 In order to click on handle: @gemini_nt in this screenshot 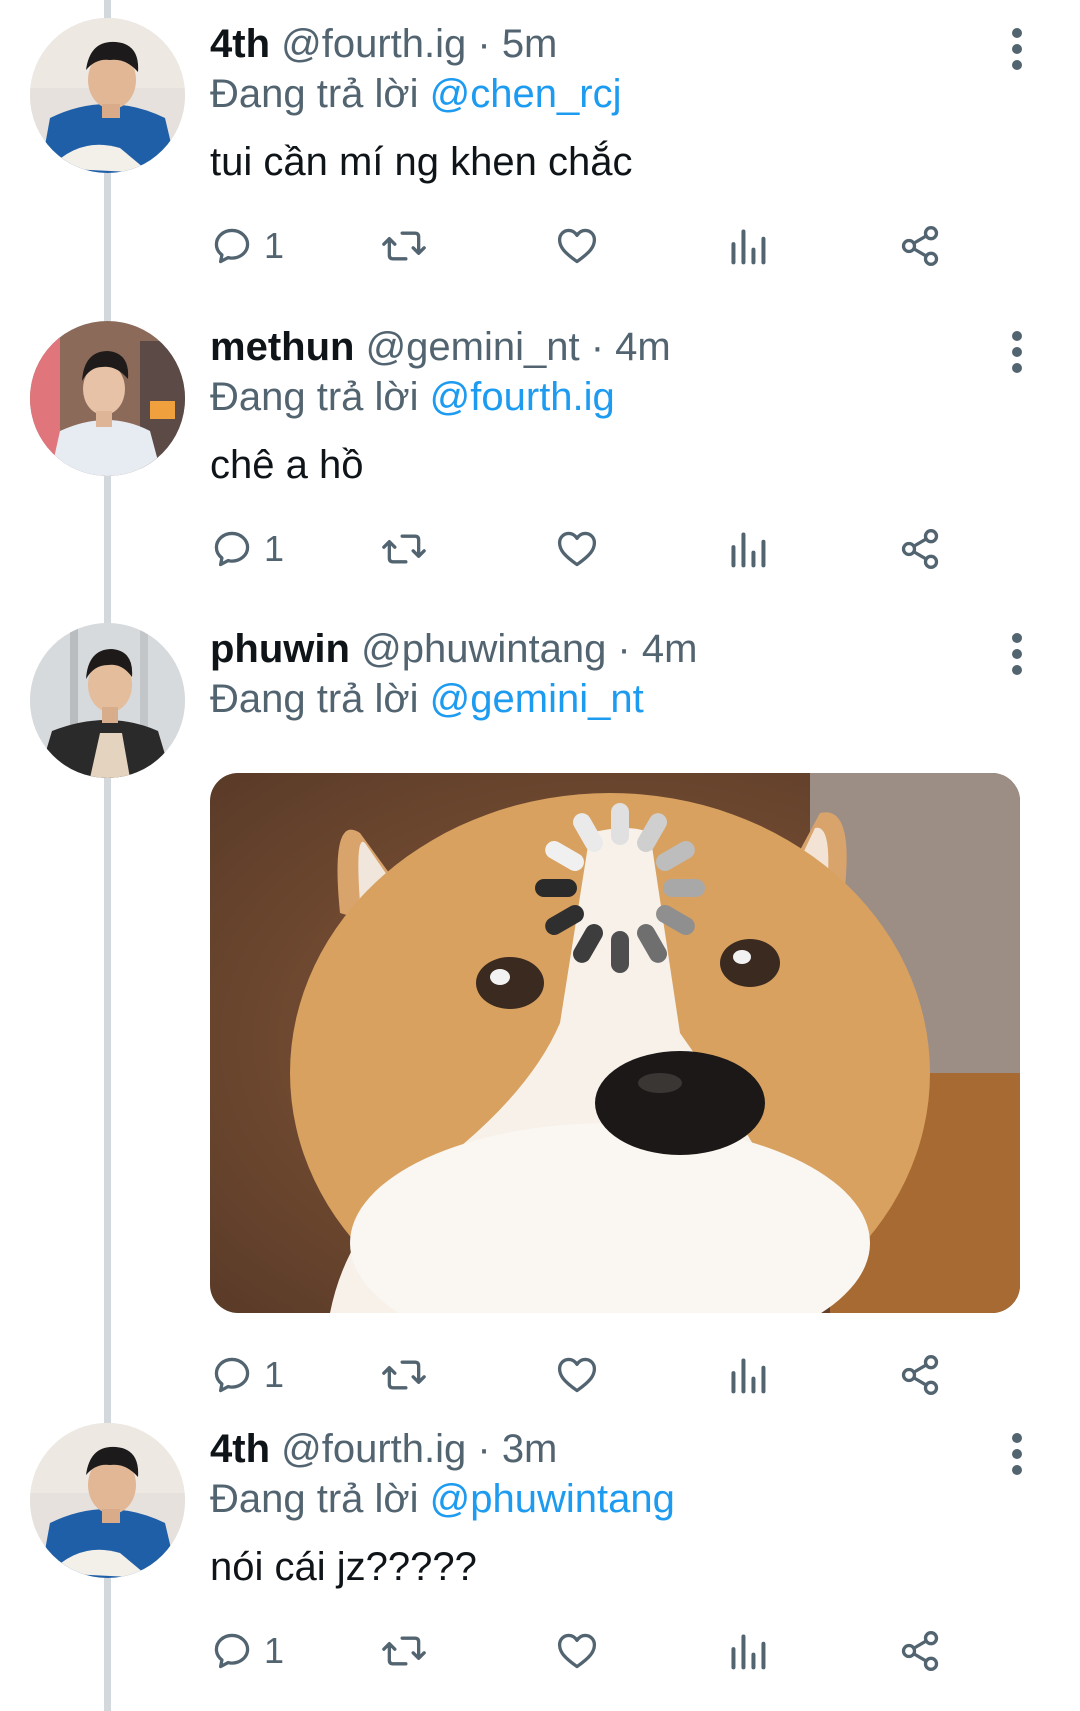, I will do `click(473, 347)`.